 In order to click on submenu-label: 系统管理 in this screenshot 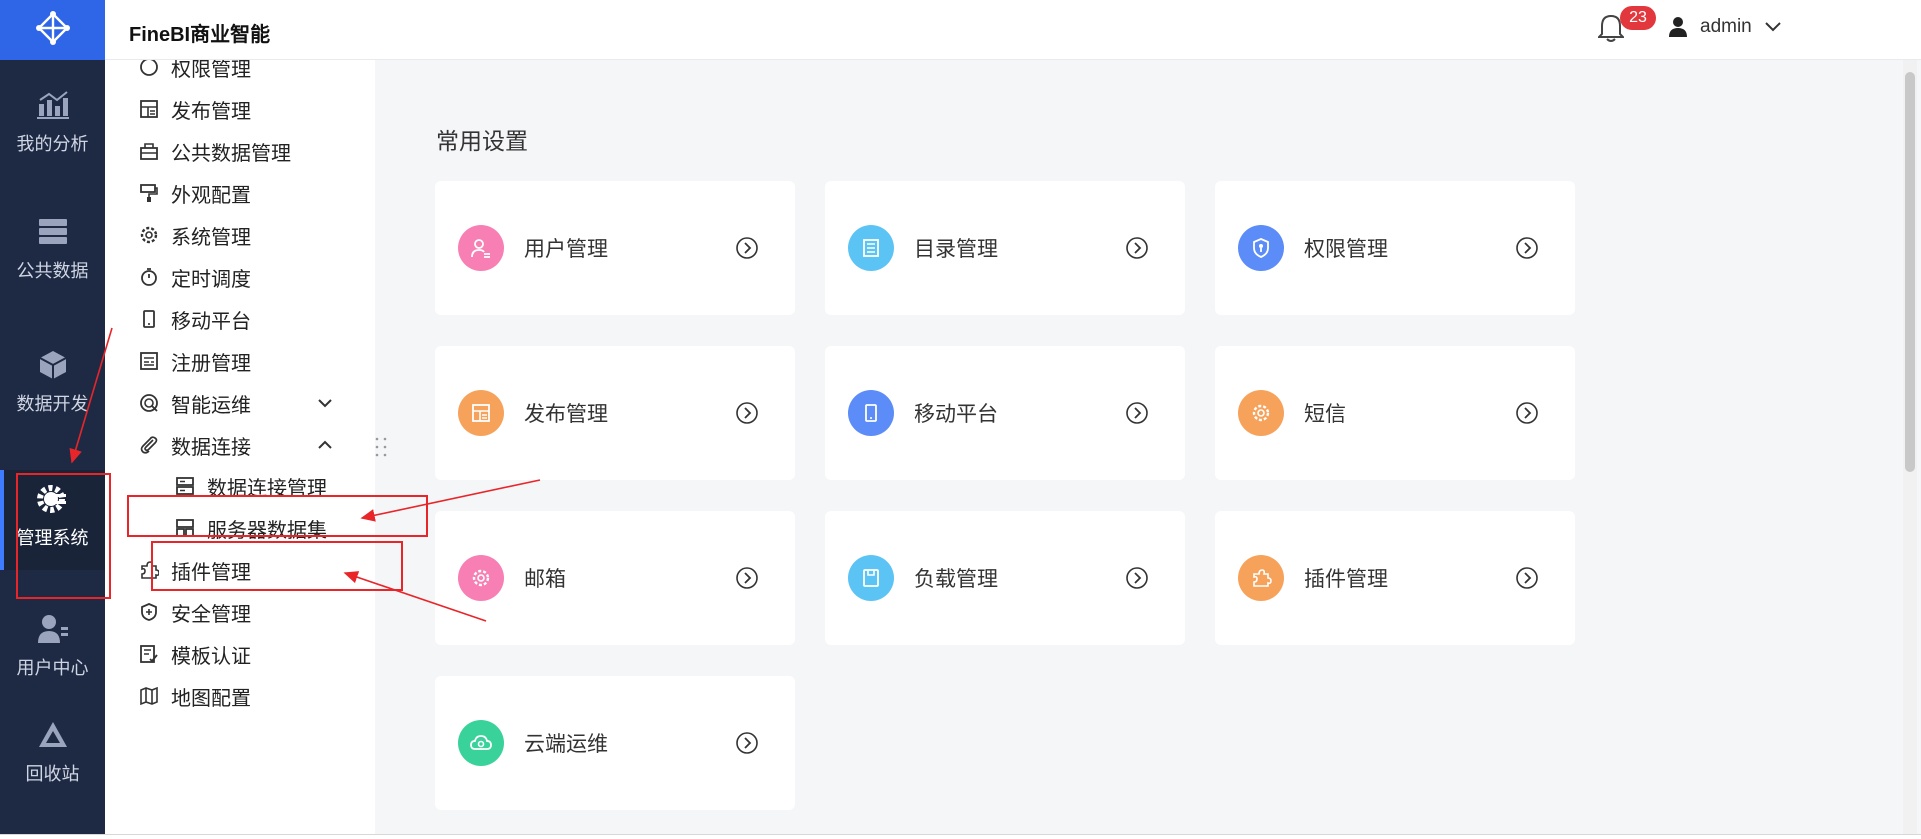, I will do `click(211, 236)`.